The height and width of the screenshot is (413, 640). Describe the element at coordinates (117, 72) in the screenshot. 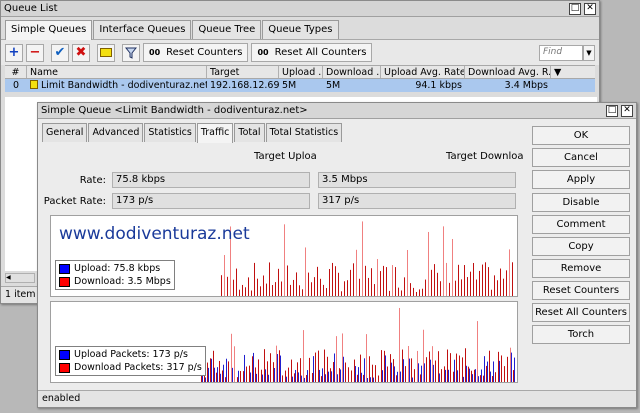

I see `column-name: Name` at that location.